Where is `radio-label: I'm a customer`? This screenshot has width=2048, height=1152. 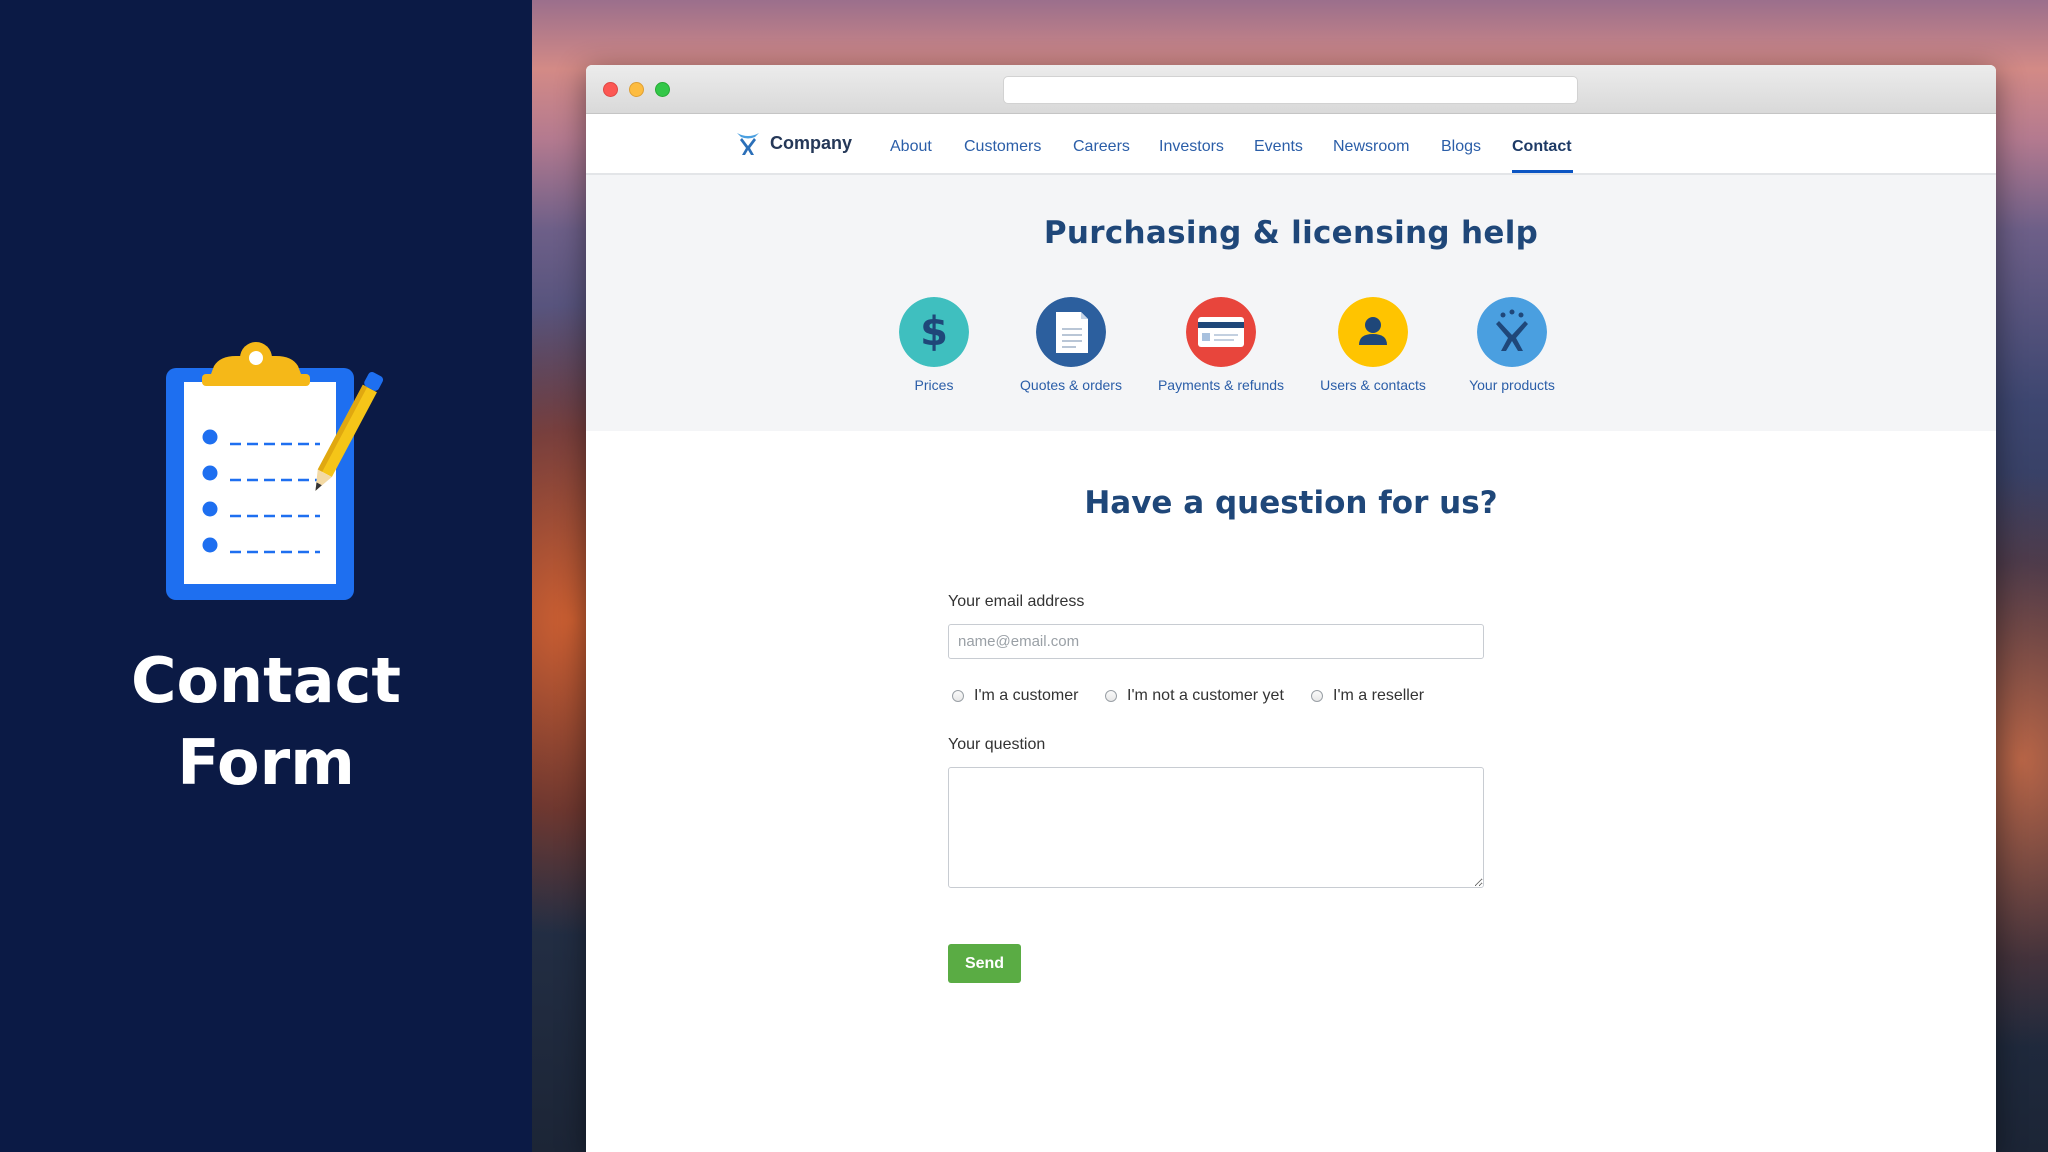 radio-label: I'm a customer is located at coordinates (1026, 695).